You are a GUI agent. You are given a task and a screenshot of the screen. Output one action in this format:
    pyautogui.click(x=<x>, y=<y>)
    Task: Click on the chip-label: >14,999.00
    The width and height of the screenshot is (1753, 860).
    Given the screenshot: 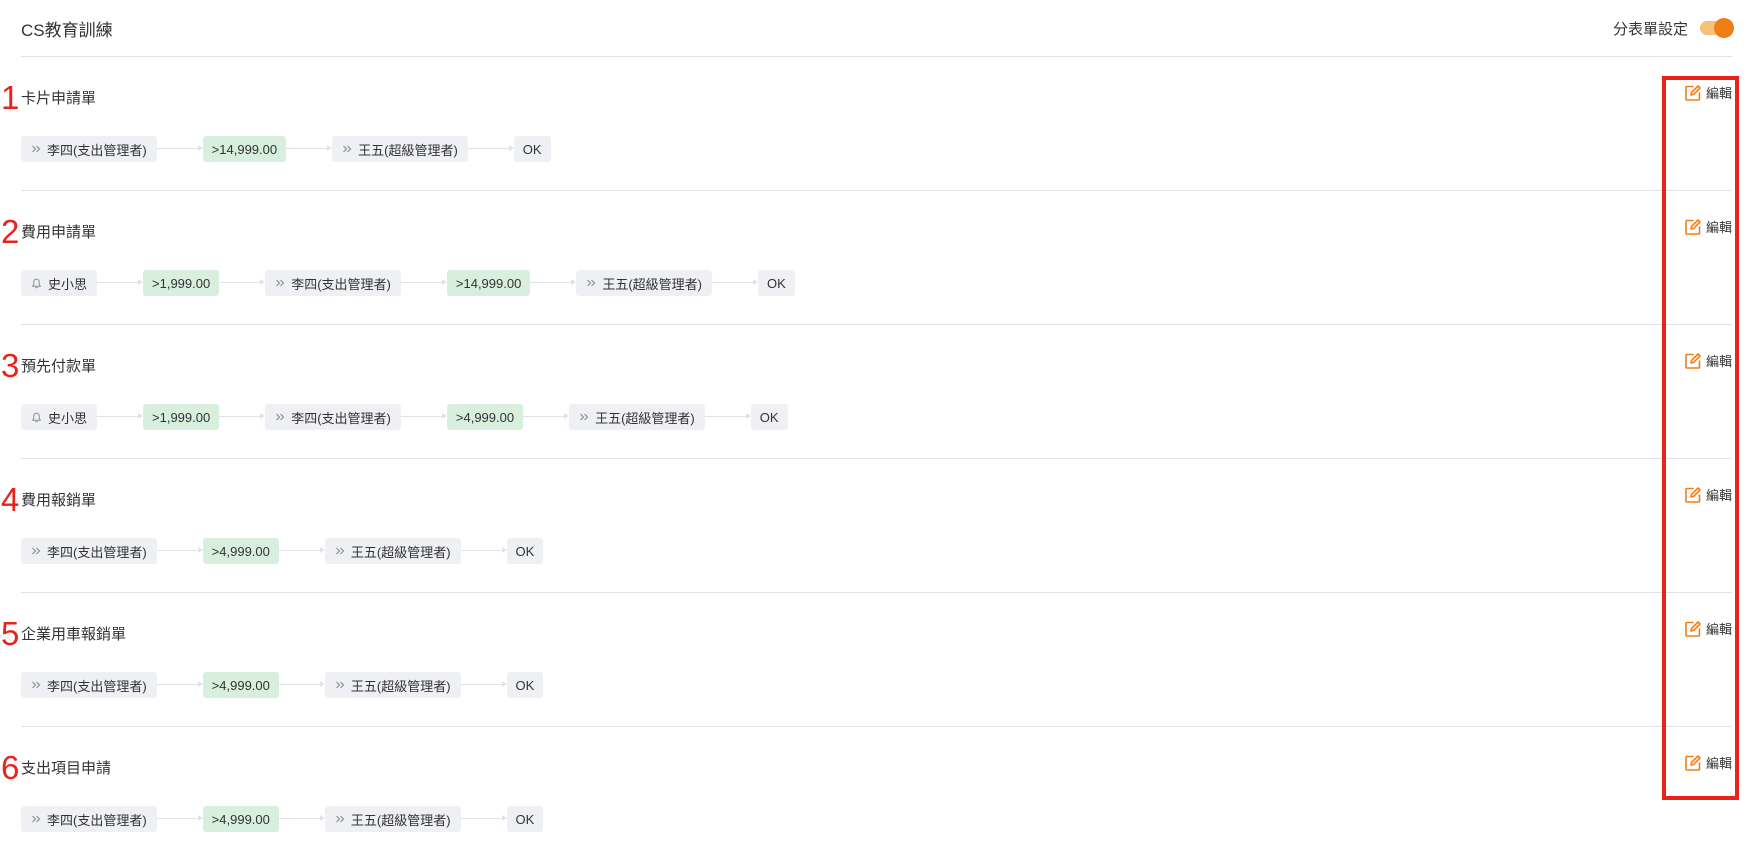 What is the action you would take?
    pyautogui.click(x=244, y=149)
    